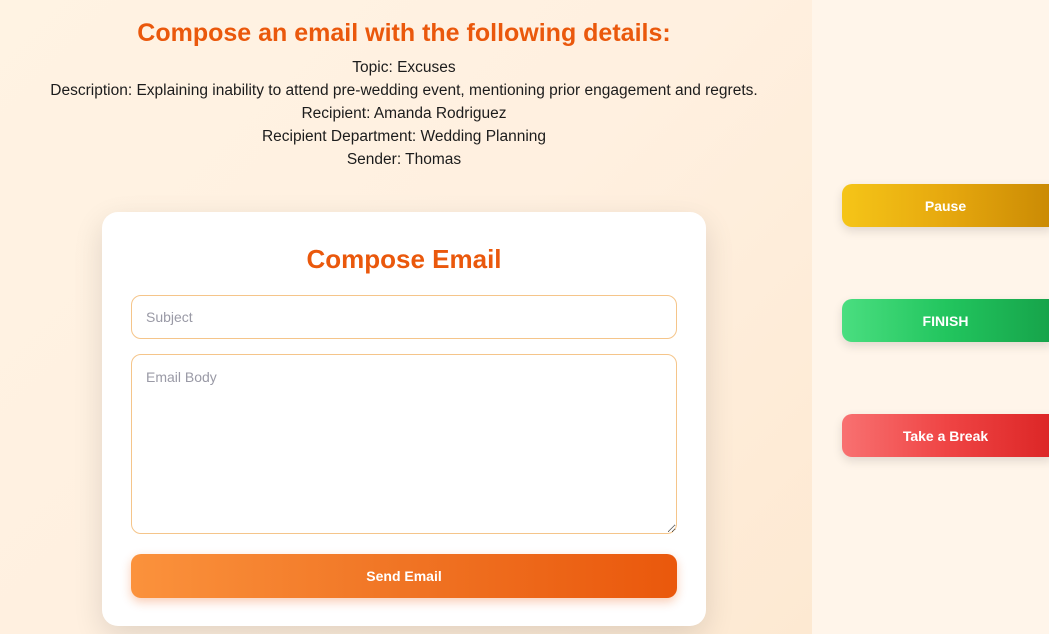 This screenshot has height=634, width=1049. What do you see at coordinates (404, 576) in the screenshot?
I see `send-email-button: Send Email` at bounding box center [404, 576].